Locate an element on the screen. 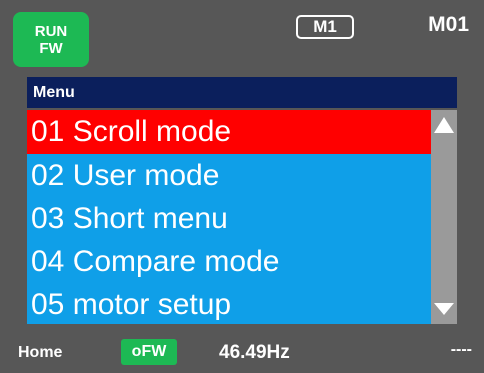 This screenshot has width=484, height=373. footer-placeholder: ---- is located at coordinates (461, 349).